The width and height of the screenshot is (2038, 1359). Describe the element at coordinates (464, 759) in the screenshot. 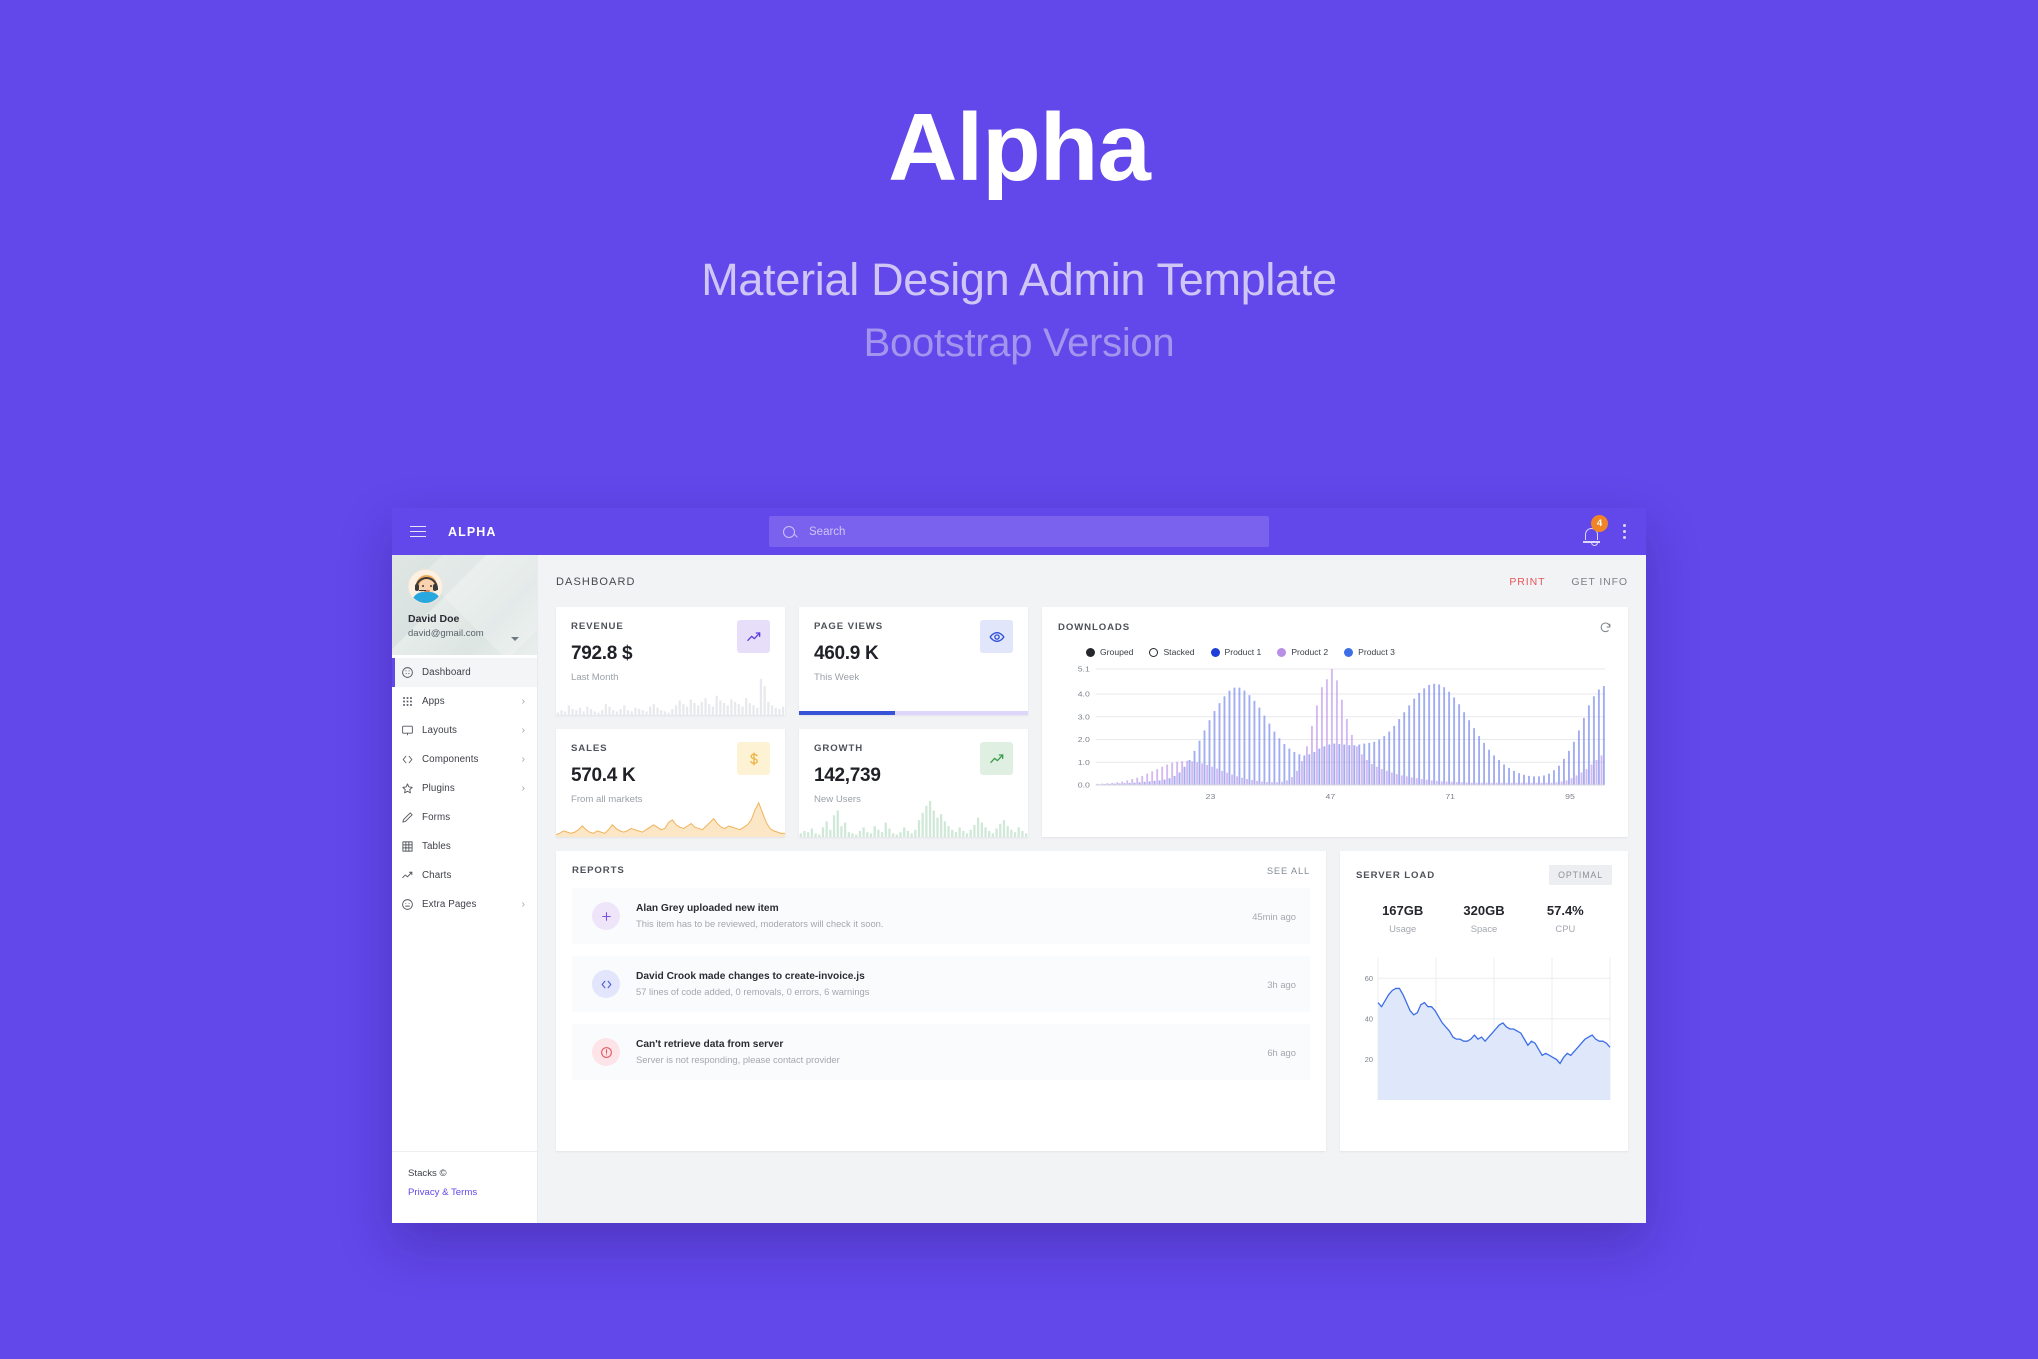

I see `sidebar-item-components: Components ›` at that location.